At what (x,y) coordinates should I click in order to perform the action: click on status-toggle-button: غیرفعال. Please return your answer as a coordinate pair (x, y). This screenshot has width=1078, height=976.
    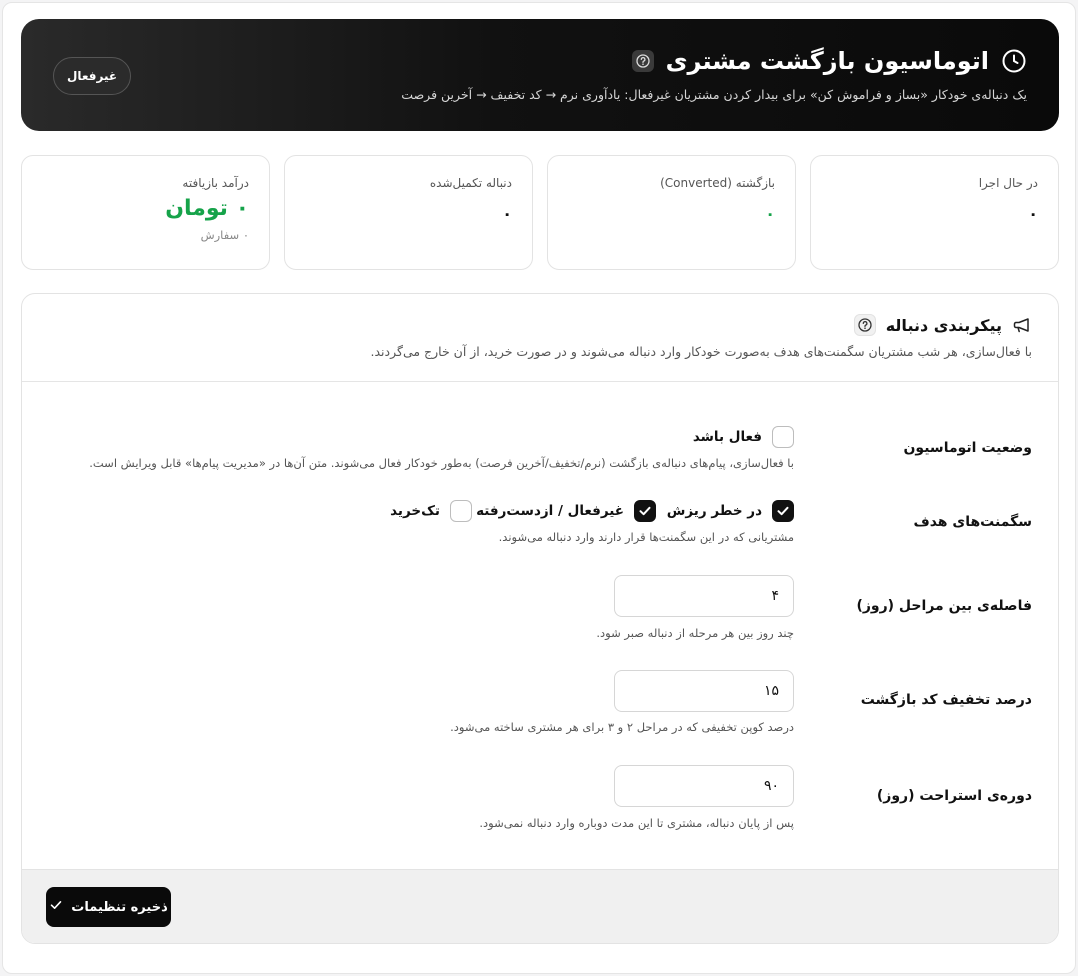
    Looking at the image, I should click on (92, 76).